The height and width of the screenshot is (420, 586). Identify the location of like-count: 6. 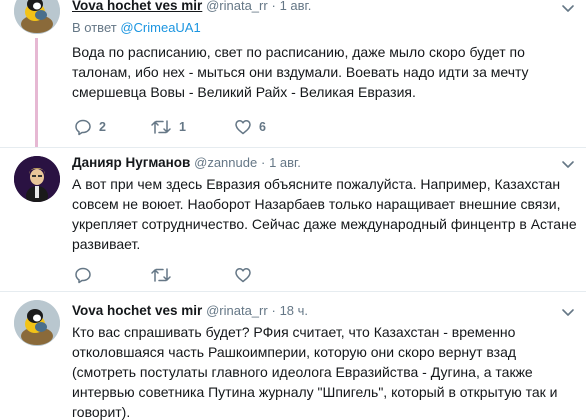
(262, 127).